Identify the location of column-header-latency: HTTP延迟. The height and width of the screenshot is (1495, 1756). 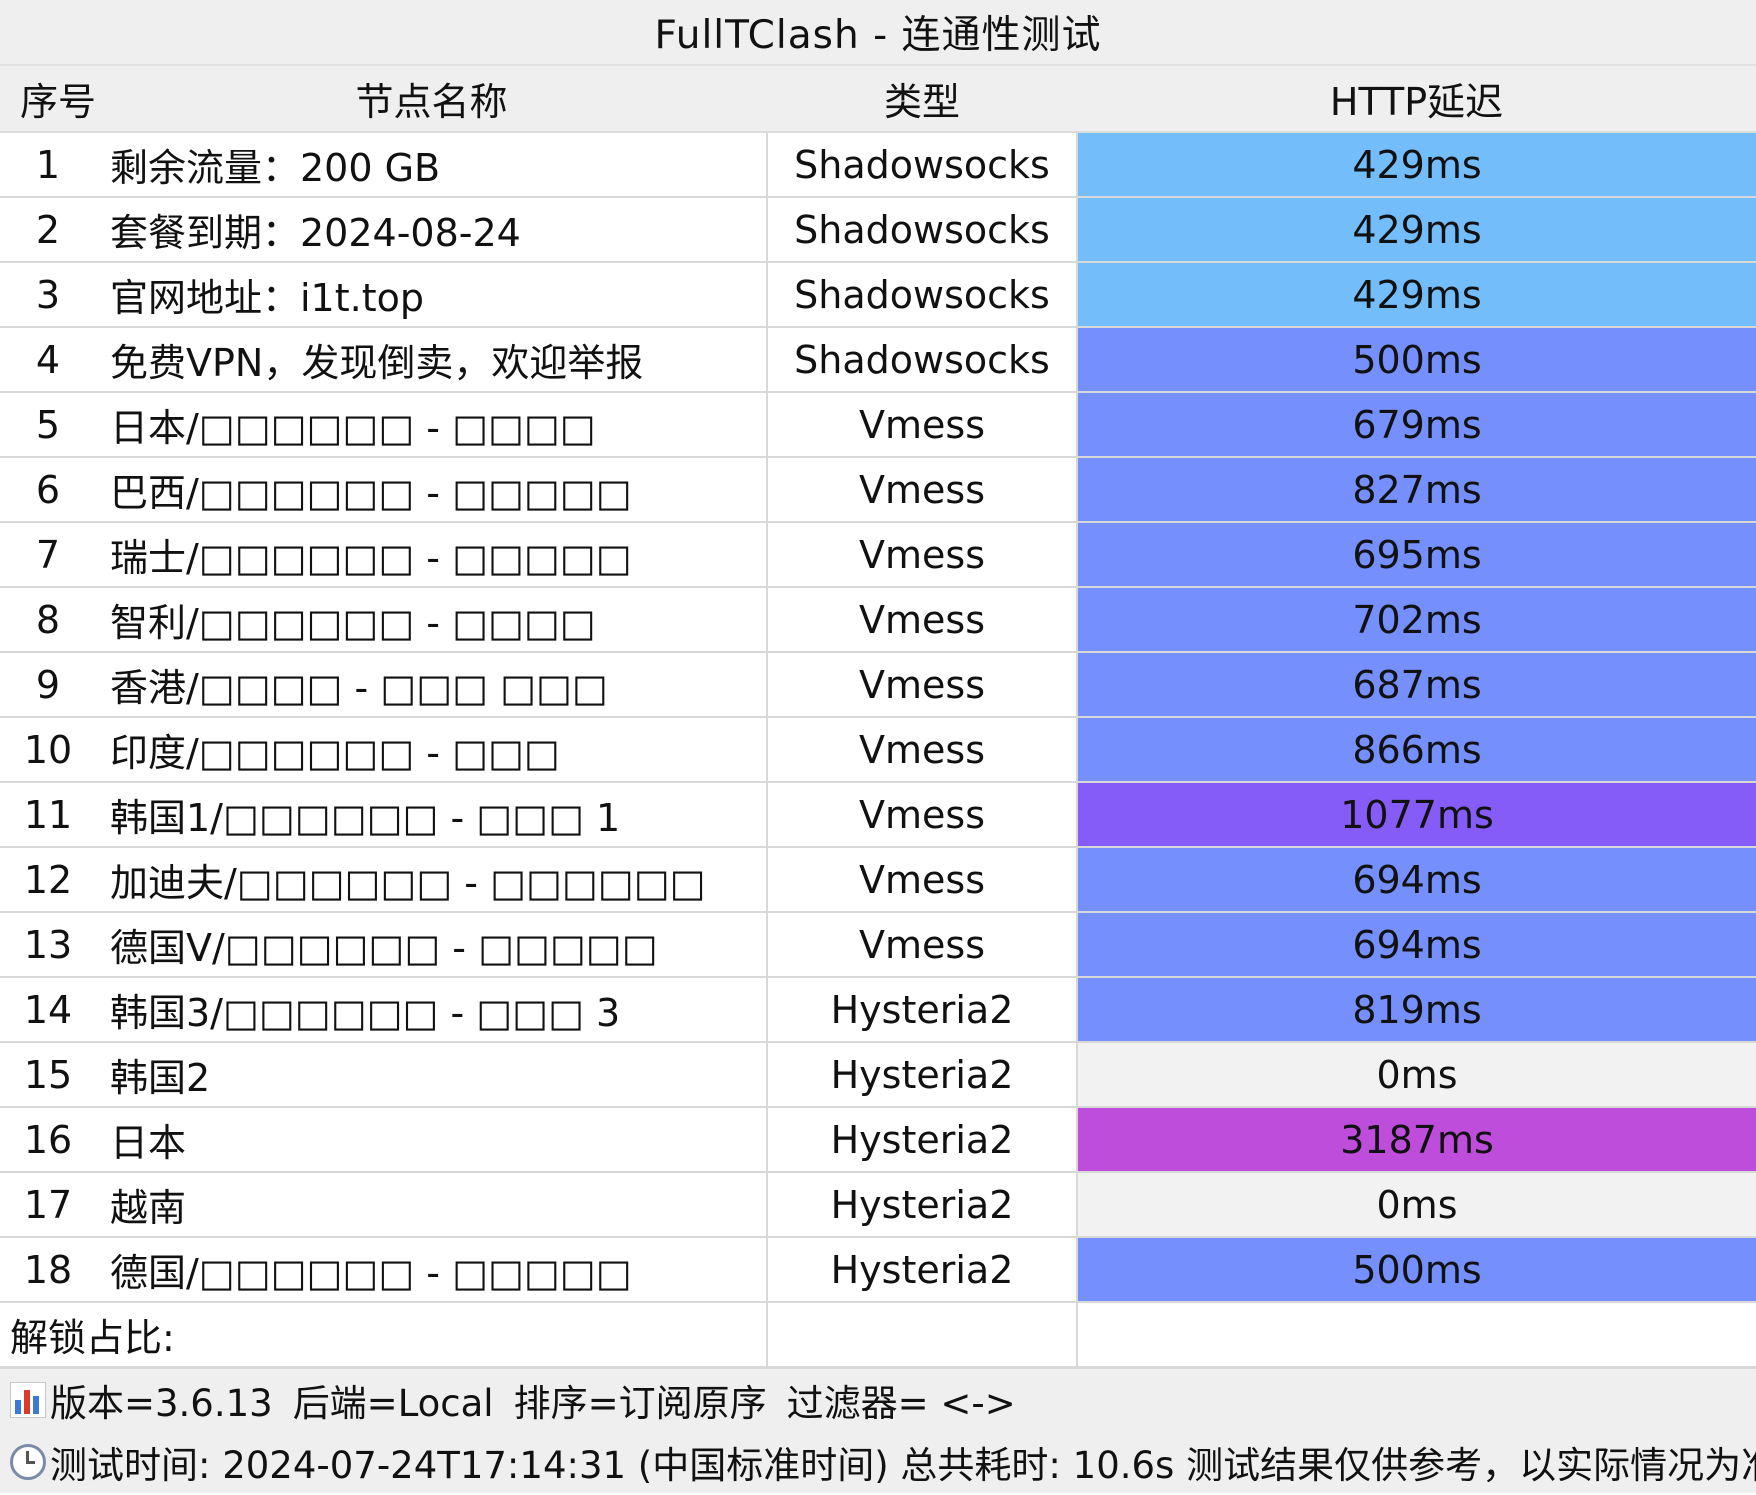
(1416, 99).